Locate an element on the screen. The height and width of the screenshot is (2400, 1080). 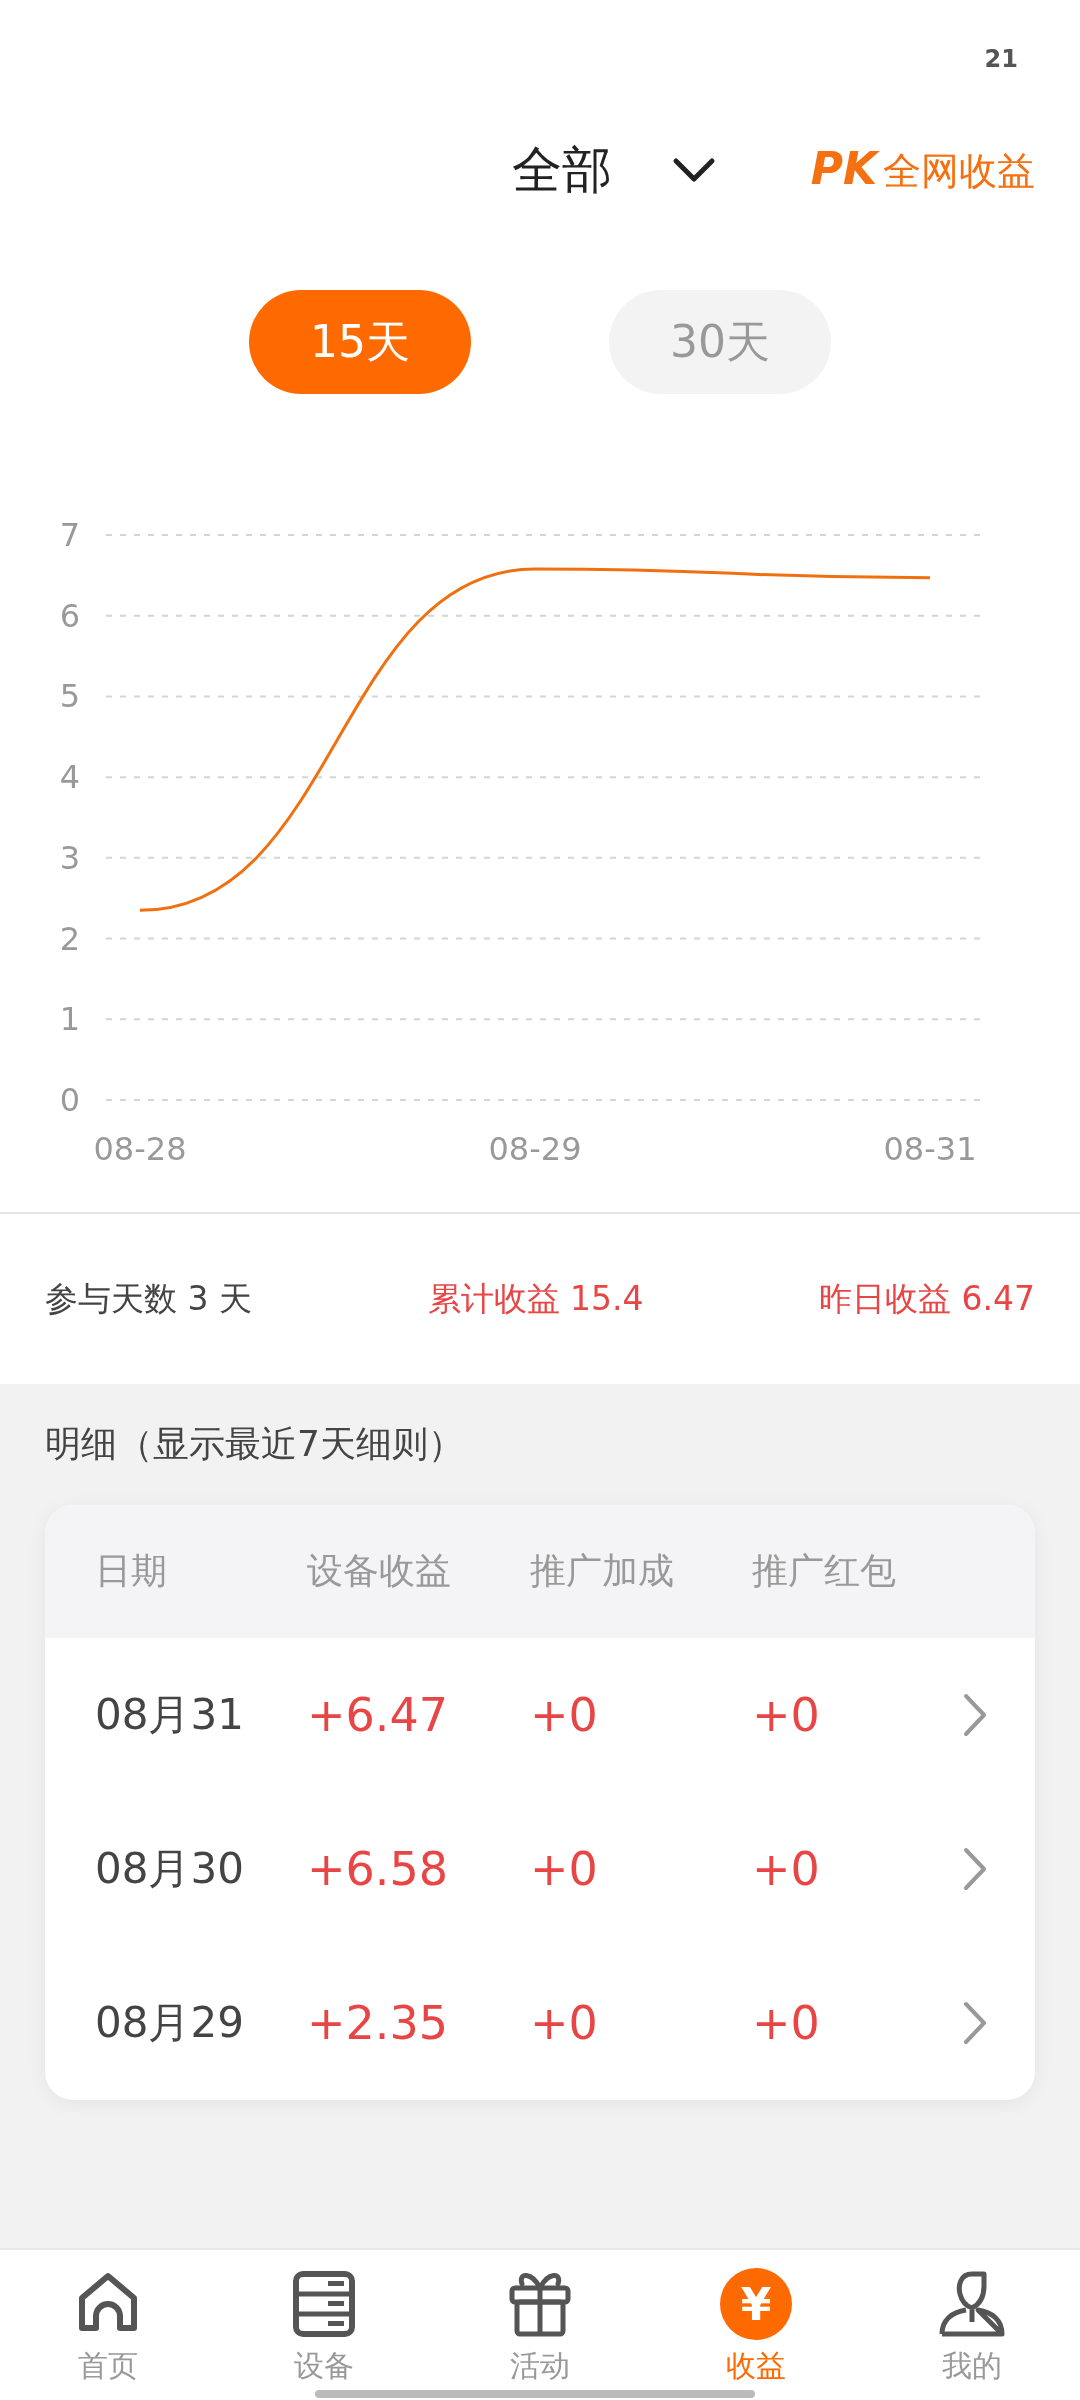
yesterday-earnings: 昨日收益 6.47 is located at coordinates (927, 1298).